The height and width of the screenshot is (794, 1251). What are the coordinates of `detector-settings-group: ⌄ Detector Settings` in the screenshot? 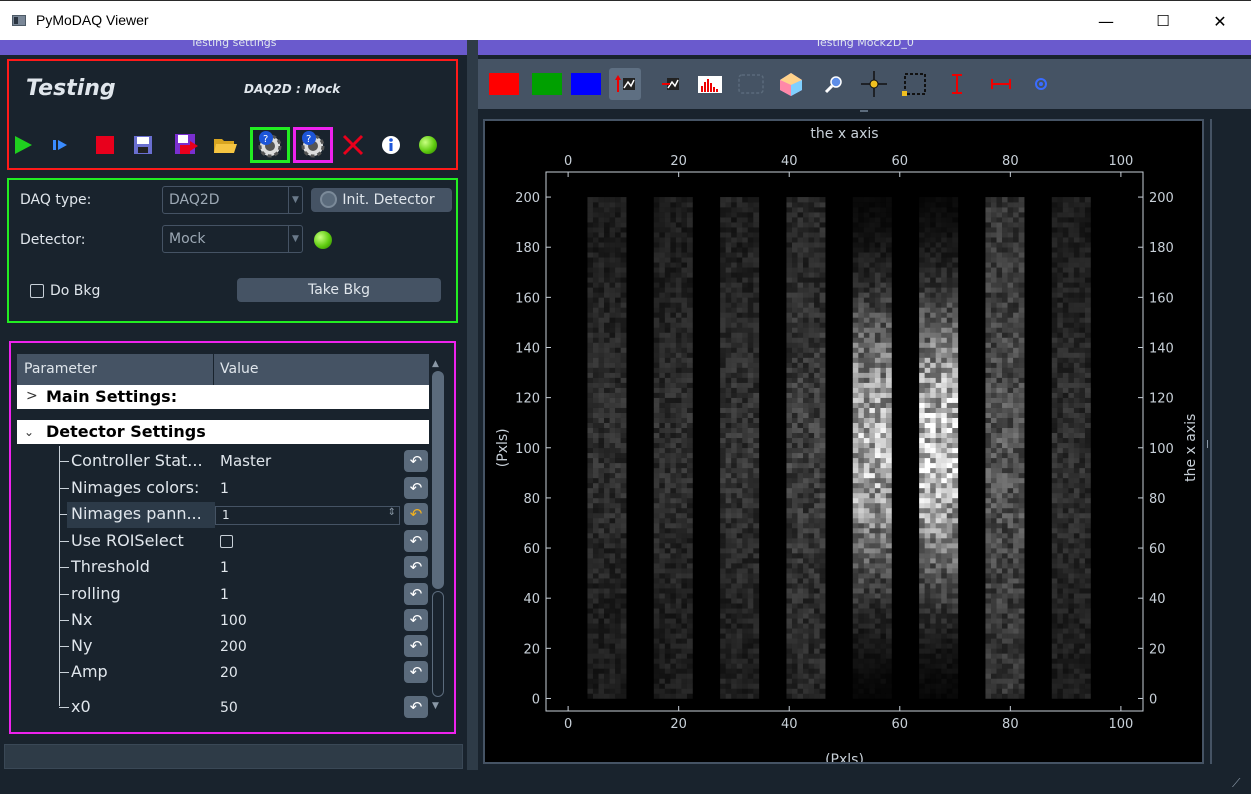 It's located at (223, 432).